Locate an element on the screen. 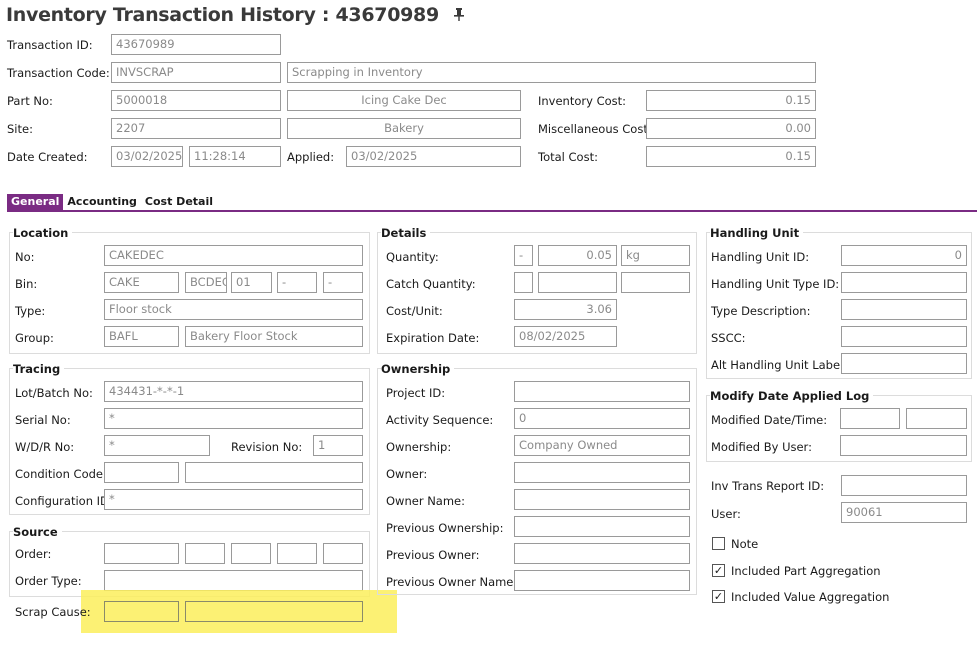  tab-cost-detail: Cost Detail is located at coordinates (179, 202).